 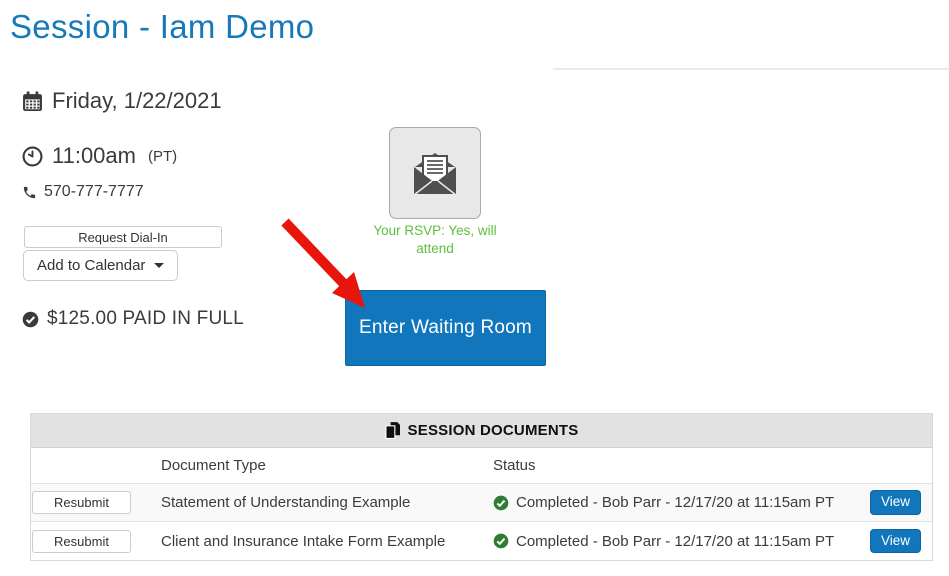 I want to click on phone-icon, so click(x=29, y=192).